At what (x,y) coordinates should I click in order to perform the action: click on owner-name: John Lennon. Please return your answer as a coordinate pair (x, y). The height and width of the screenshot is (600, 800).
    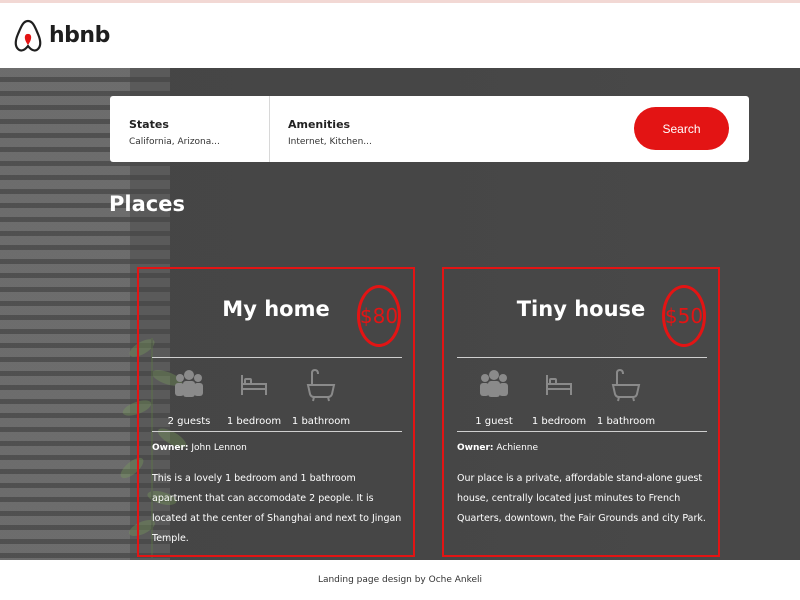
    Looking at the image, I should click on (219, 448).